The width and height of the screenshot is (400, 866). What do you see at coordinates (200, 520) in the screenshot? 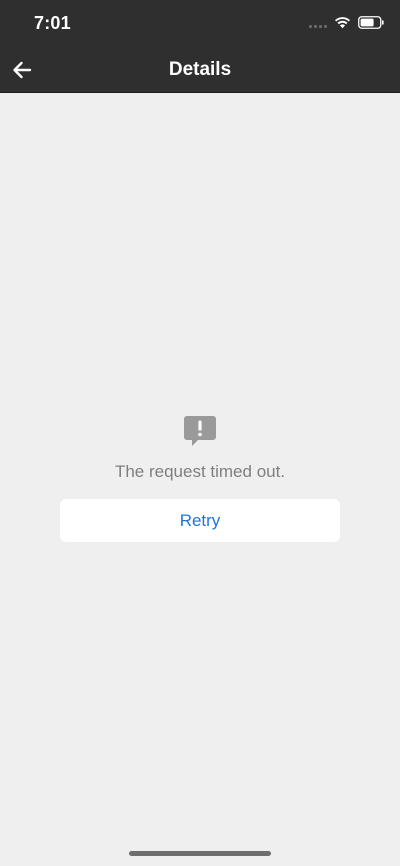
I see `retry-button: Retry` at bounding box center [200, 520].